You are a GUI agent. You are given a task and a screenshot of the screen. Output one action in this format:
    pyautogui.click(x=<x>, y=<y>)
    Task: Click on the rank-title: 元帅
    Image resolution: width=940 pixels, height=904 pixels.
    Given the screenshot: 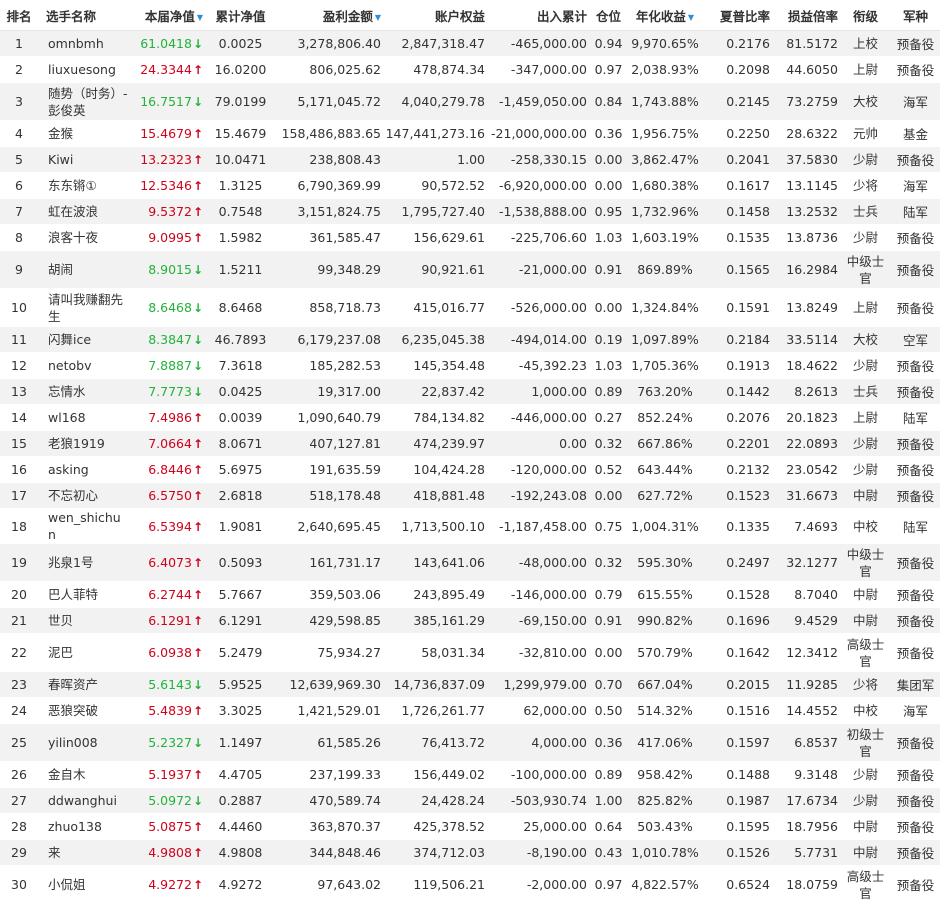 What is the action you would take?
    pyautogui.click(x=865, y=133)
    